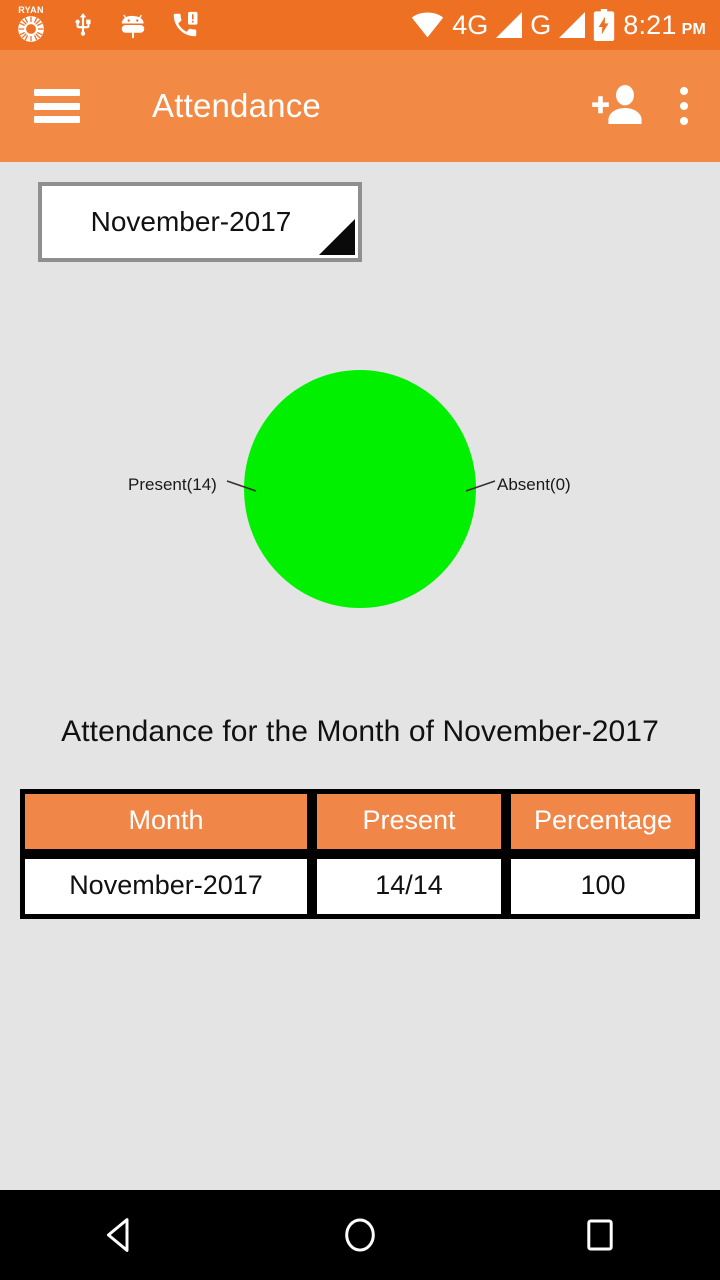  What do you see at coordinates (31, 25) in the screenshot?
I see `ryan-logo-icon: RYAN` at bounding box center [31, 25].